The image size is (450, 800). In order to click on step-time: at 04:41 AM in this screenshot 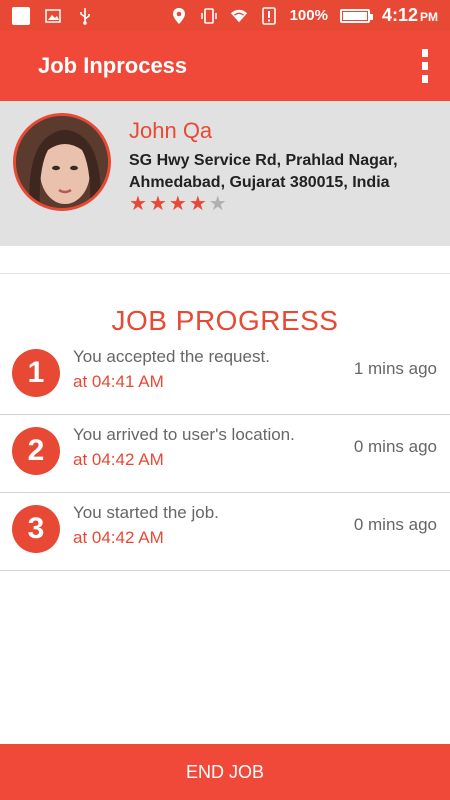, I will do `click(118, 381)`.